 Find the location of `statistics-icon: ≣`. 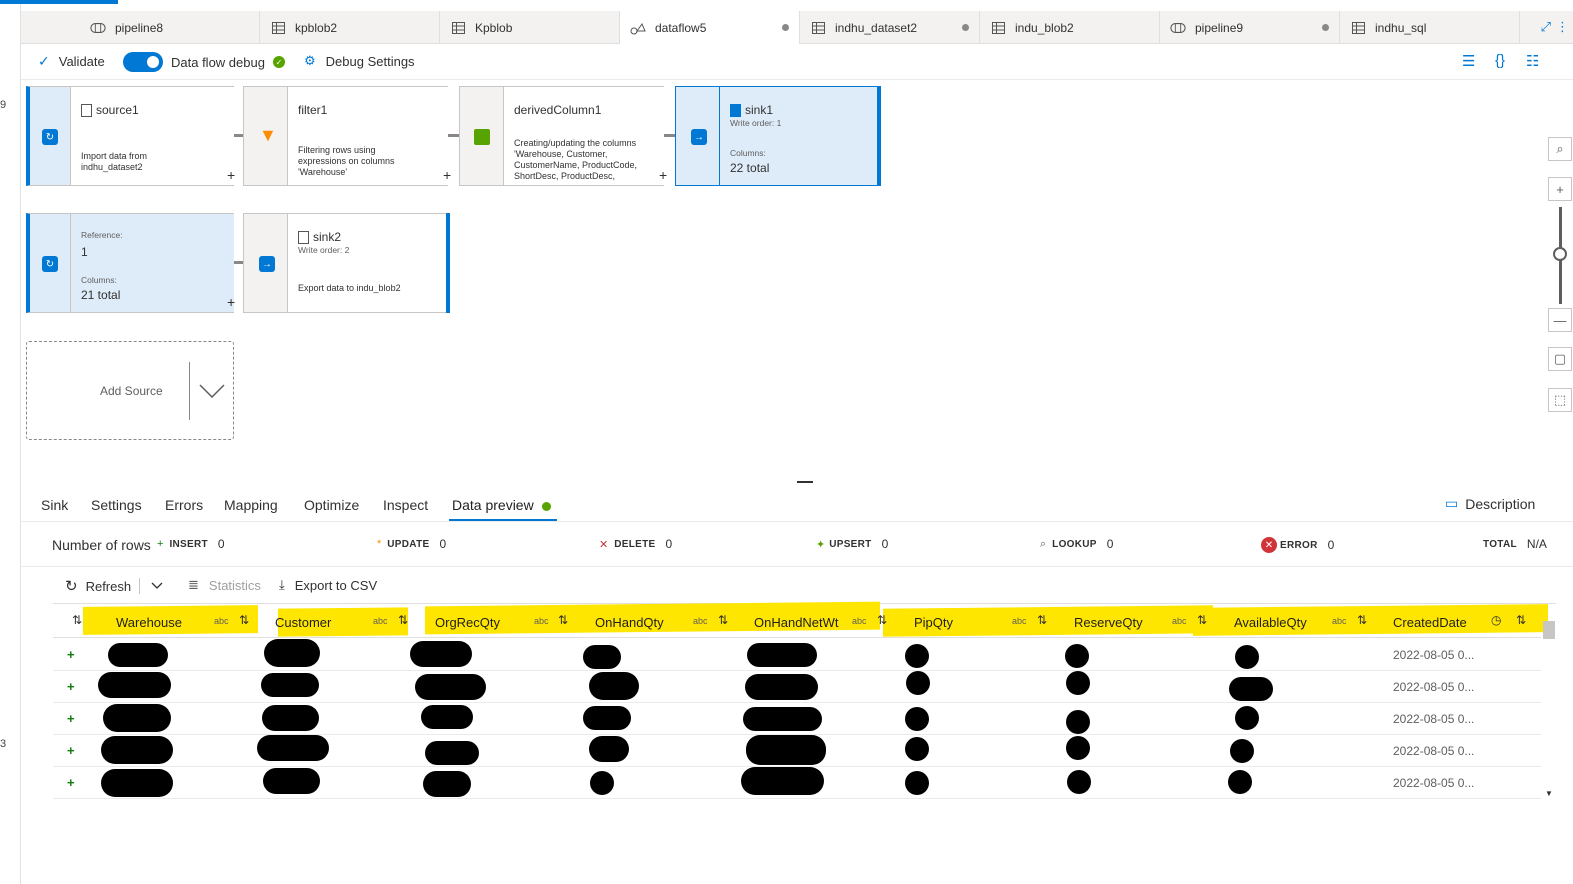

statistics-icon: ≣ is located at coordinates (193, 584).